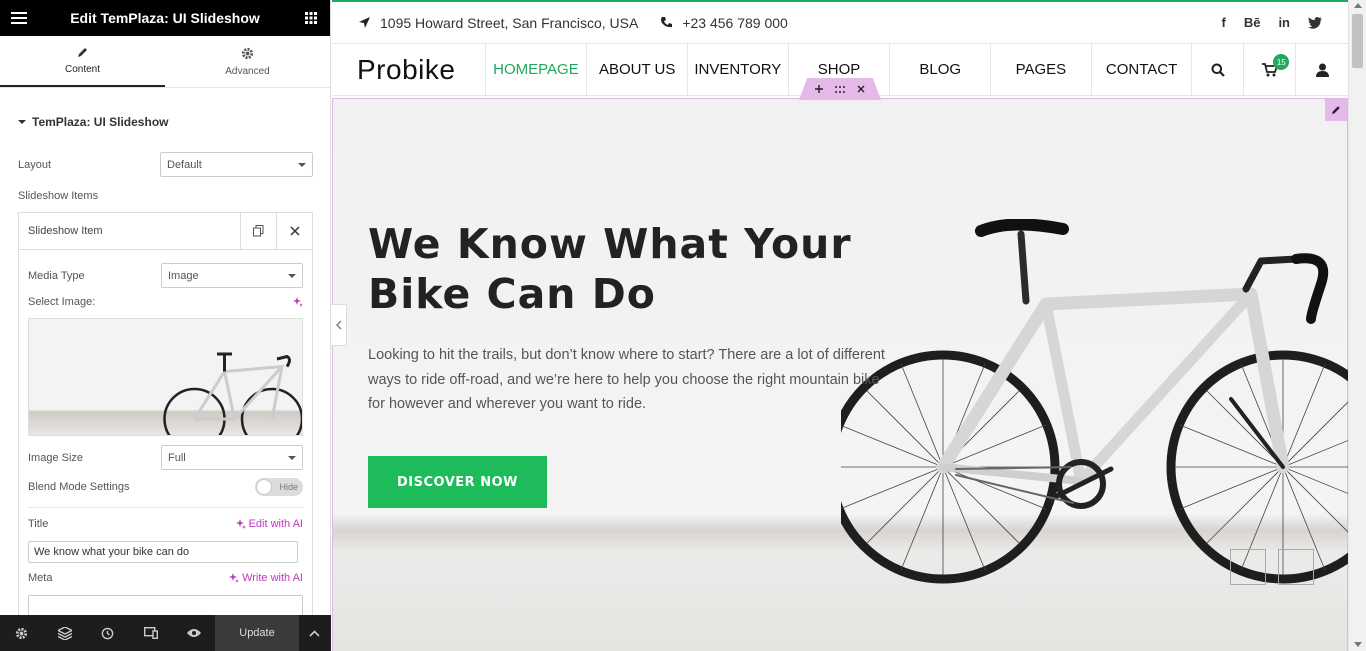  Describe the element at coordinates (840, 89) in the screenshot. I see `drag-handle-icon` at that location.